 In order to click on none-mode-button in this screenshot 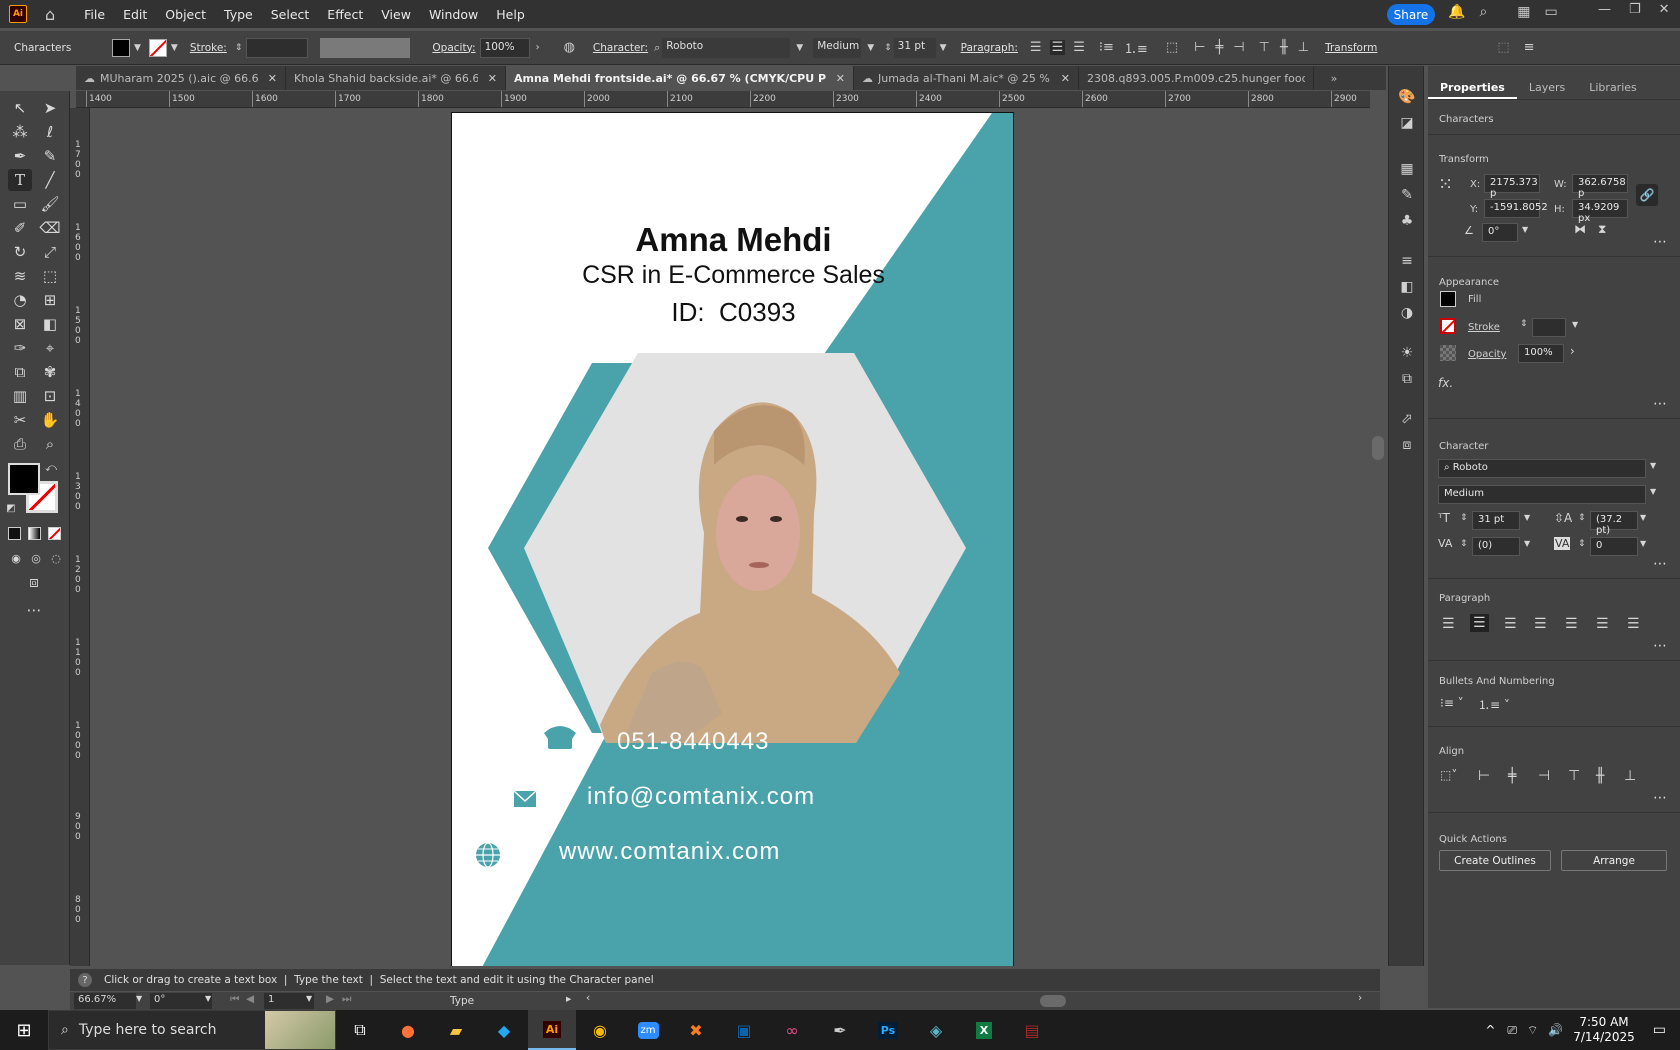, I will do `click(54, 533)`.